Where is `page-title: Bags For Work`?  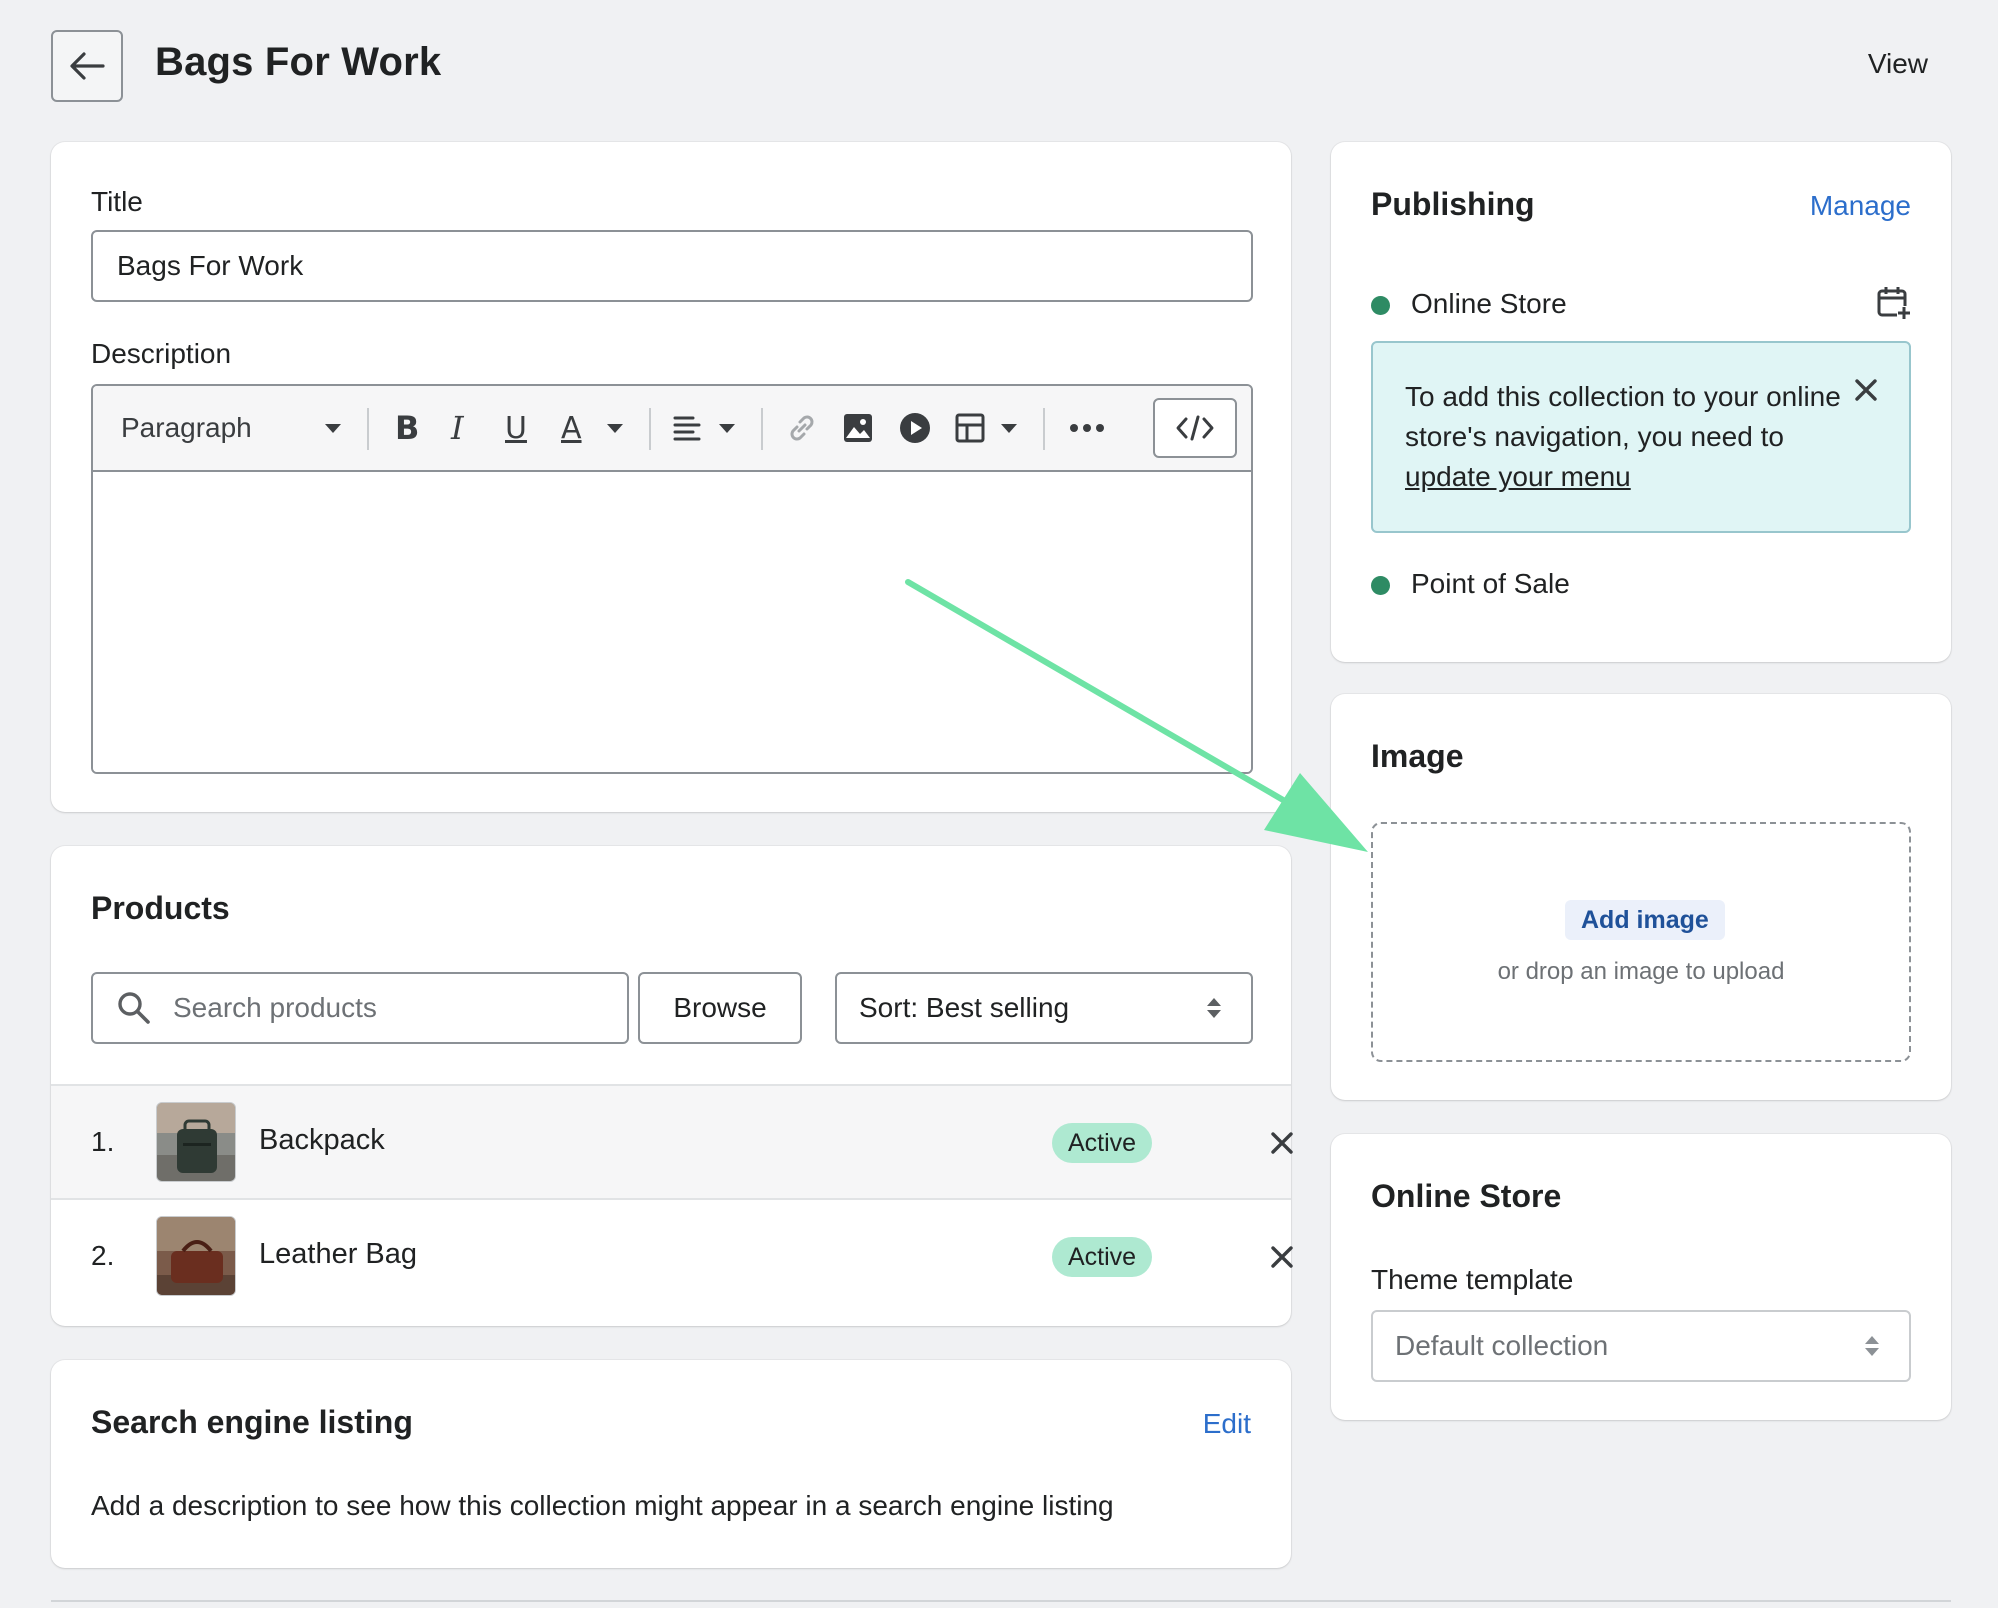 page-title: Bags For Work is located at coordinates (298, 62).